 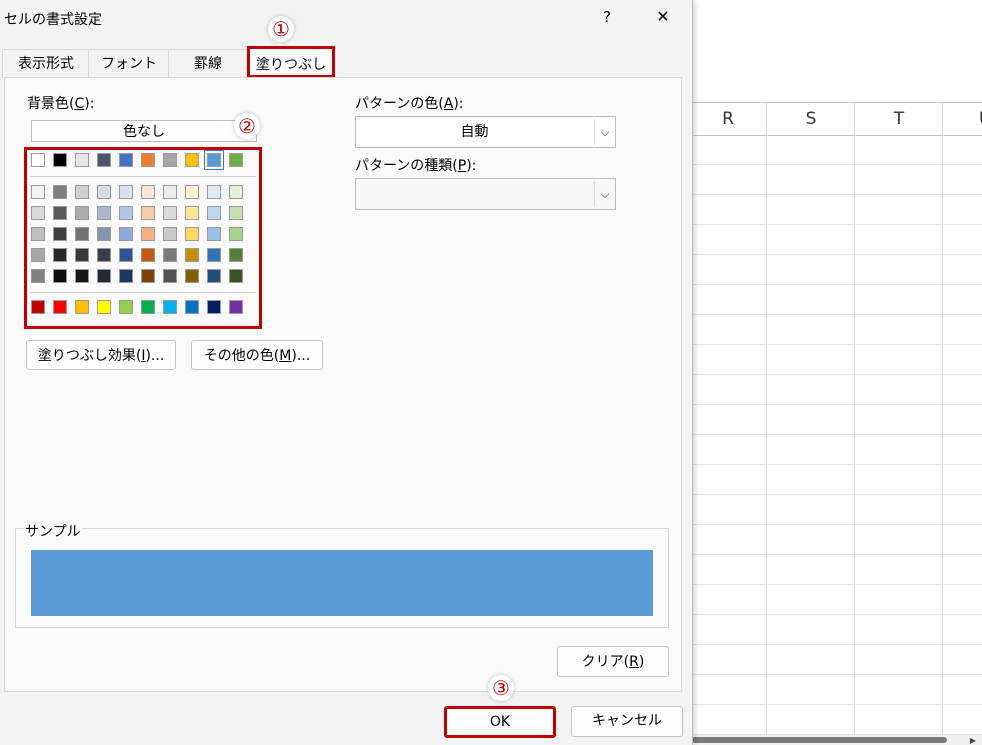 I want to click on horizontal-scrollbar: ▶, so click(x=836, y=740).